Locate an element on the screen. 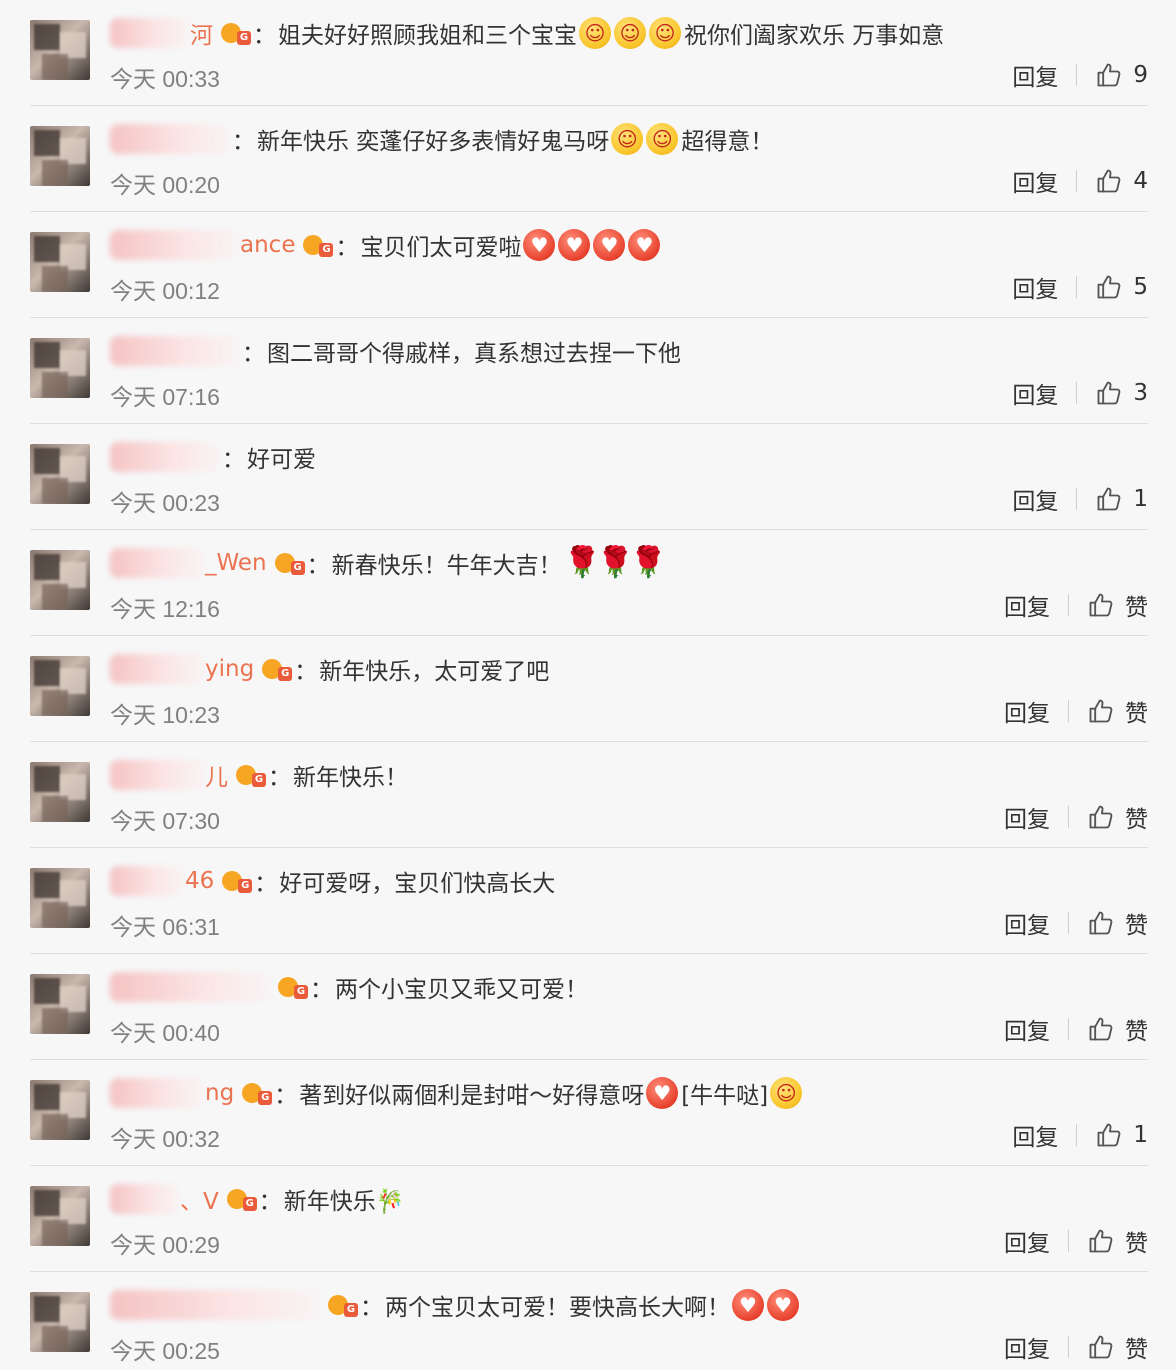 This screenshot has height=1370, width=1176. comment-item: ng G：著到好似兩個利是封咁～好得意呀 ♥ [牛牛哒] ☺ 今天 00:32 回复 1 is located at coordinates (588, 1113).